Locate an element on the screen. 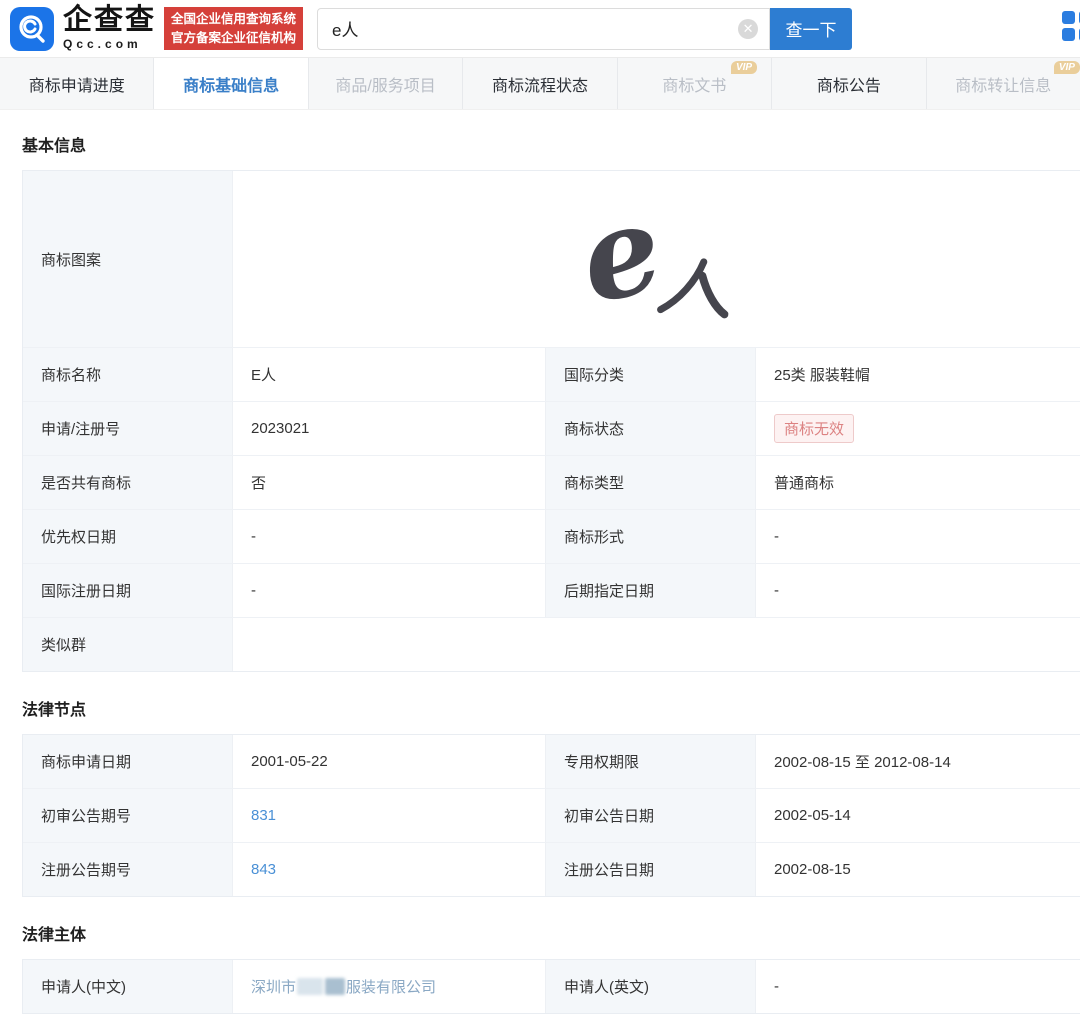 This screenshot has height=1014, width=1080. tab-documents: 商标文书 VIP is located at coordinates (695, 83).